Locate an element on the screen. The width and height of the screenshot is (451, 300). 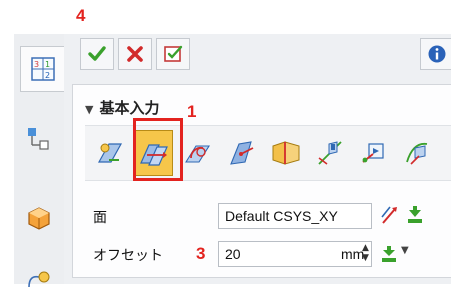
part-icon is located at coordinates (39, 218).